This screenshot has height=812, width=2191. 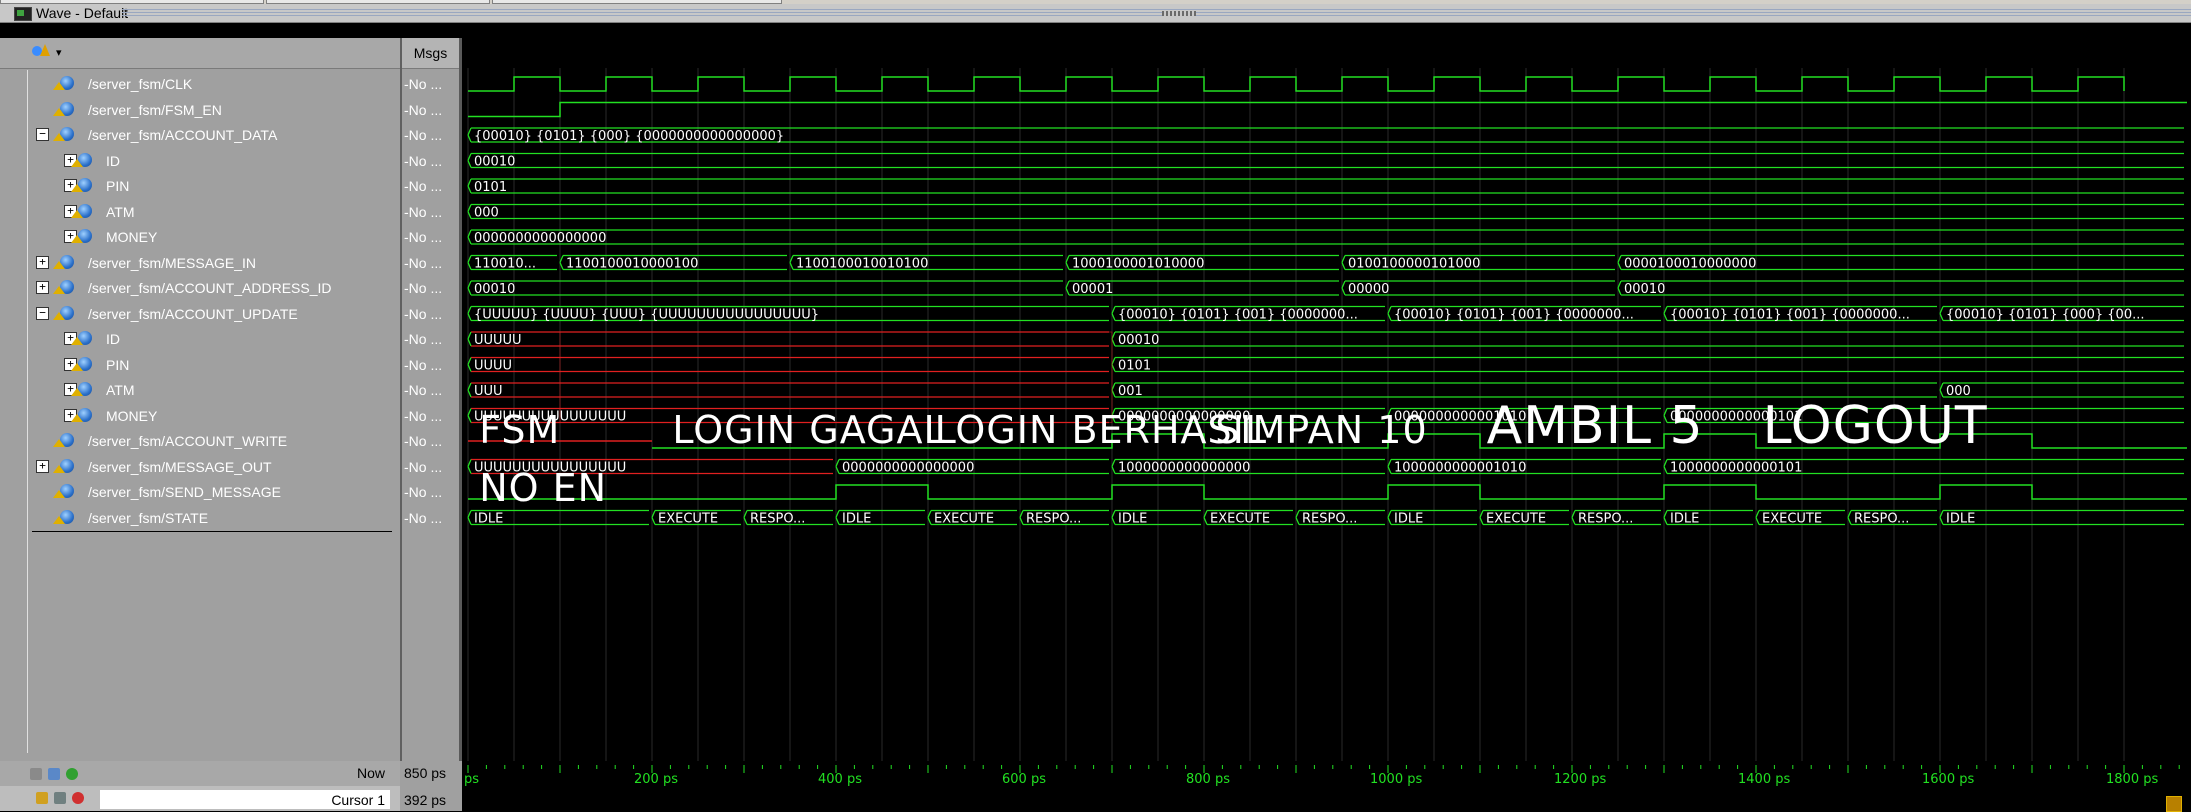 I want to click on signal-name: ID, so click(x=113, y=160).